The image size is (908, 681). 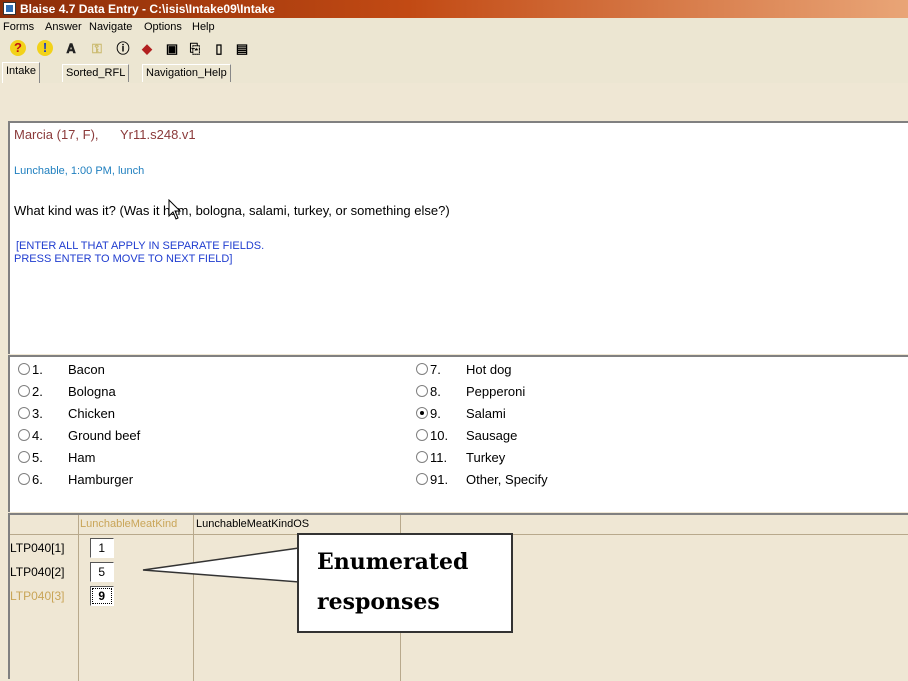 I want to click on version-label: Yr11.s248.v1, so click(x=158, y=134).